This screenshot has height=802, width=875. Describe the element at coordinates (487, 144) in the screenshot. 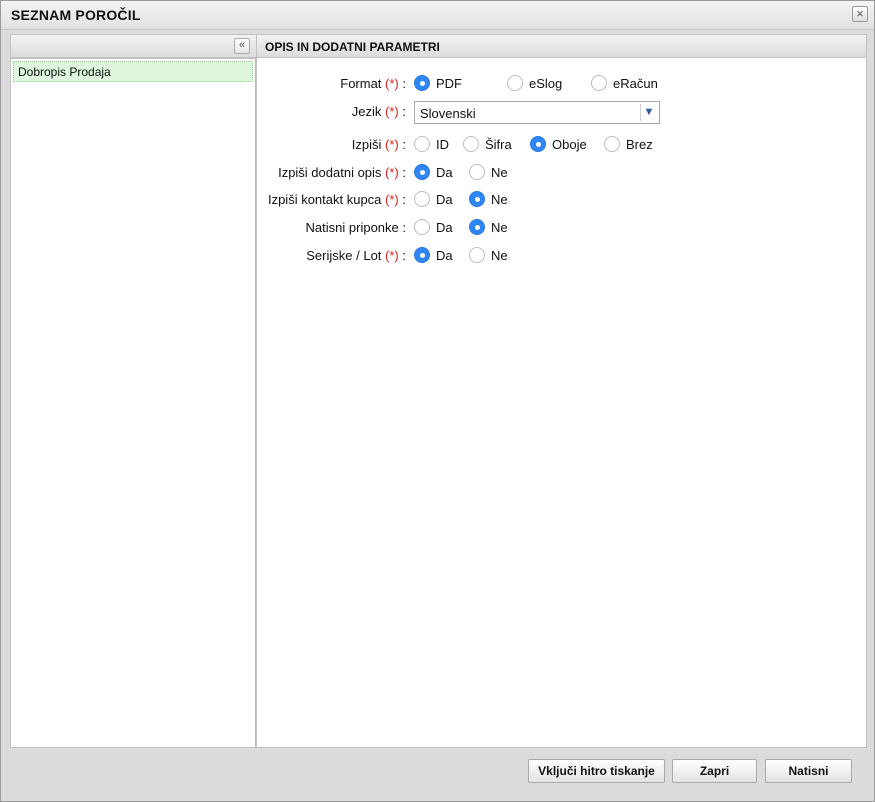

I see `print-option-sifra: Šifra` at that location.